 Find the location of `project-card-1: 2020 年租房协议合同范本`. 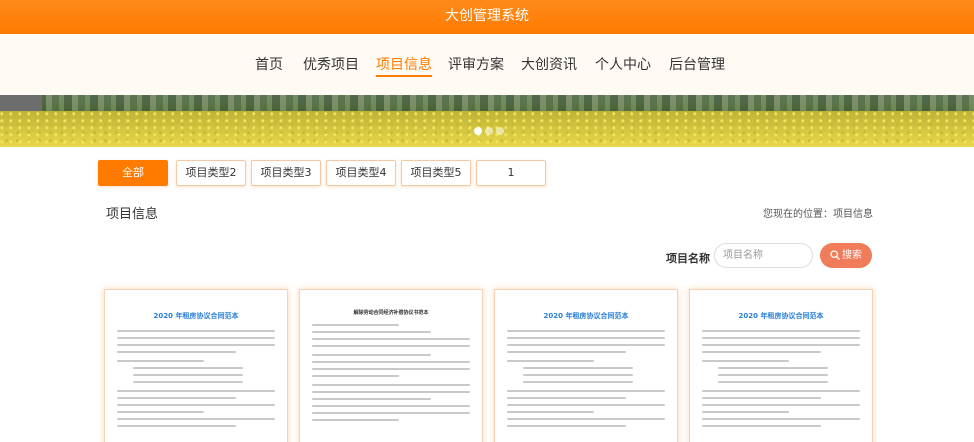

project-card-1: 2020 年租房协议合同范本 is located at coordinates (196, 365).